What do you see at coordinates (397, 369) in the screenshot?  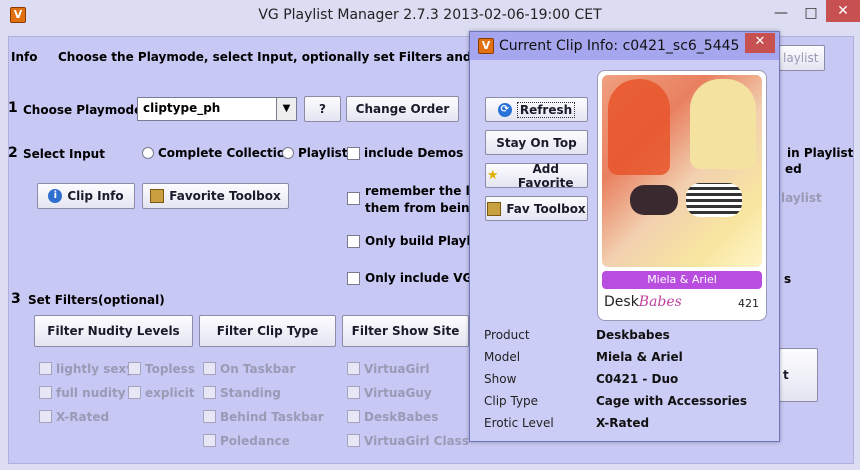 I see `site-virtuagirl-label: VirtuaGirl` at bounding box center [397, 369].